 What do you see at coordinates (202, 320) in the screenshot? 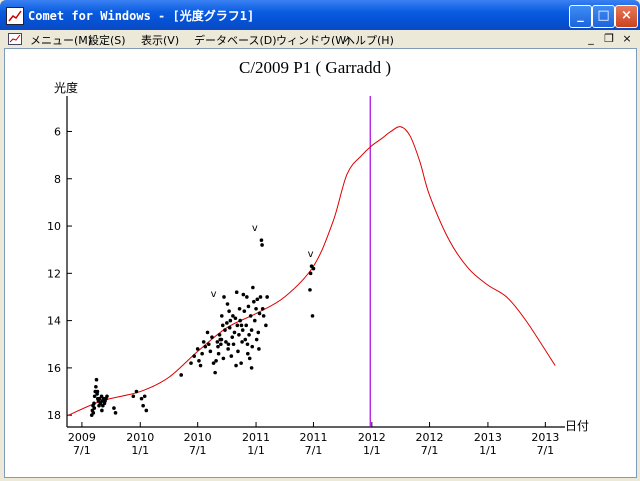
I see `points-layer: v v v` at bounding box center [202, 320].